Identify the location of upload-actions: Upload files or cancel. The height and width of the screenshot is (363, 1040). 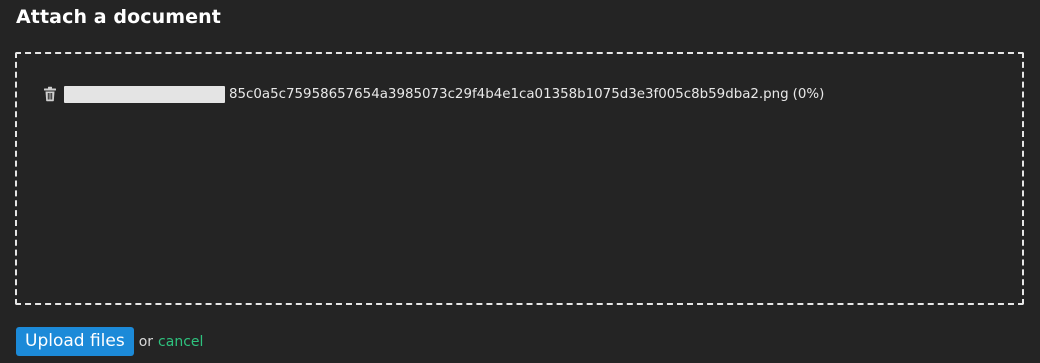
(109, 341).